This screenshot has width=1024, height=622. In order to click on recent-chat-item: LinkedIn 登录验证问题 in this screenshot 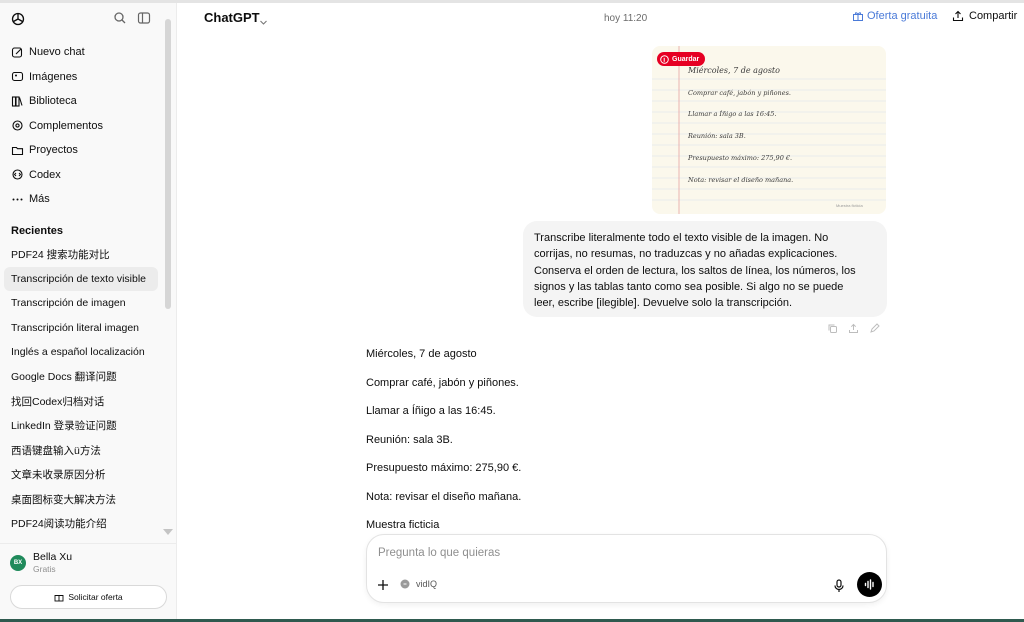, I will do `click(81, 426)`.